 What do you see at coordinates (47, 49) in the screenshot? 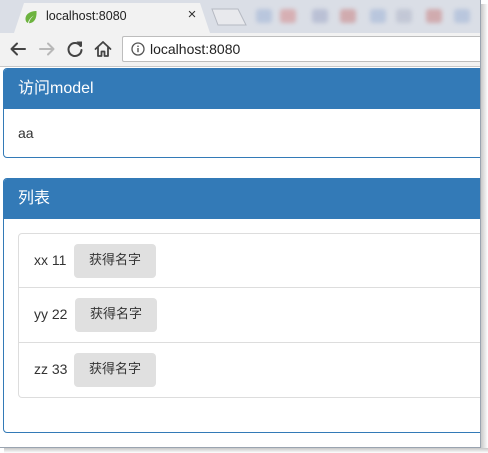
I see `arrow-right-icon` at bounding box center [47, 49].